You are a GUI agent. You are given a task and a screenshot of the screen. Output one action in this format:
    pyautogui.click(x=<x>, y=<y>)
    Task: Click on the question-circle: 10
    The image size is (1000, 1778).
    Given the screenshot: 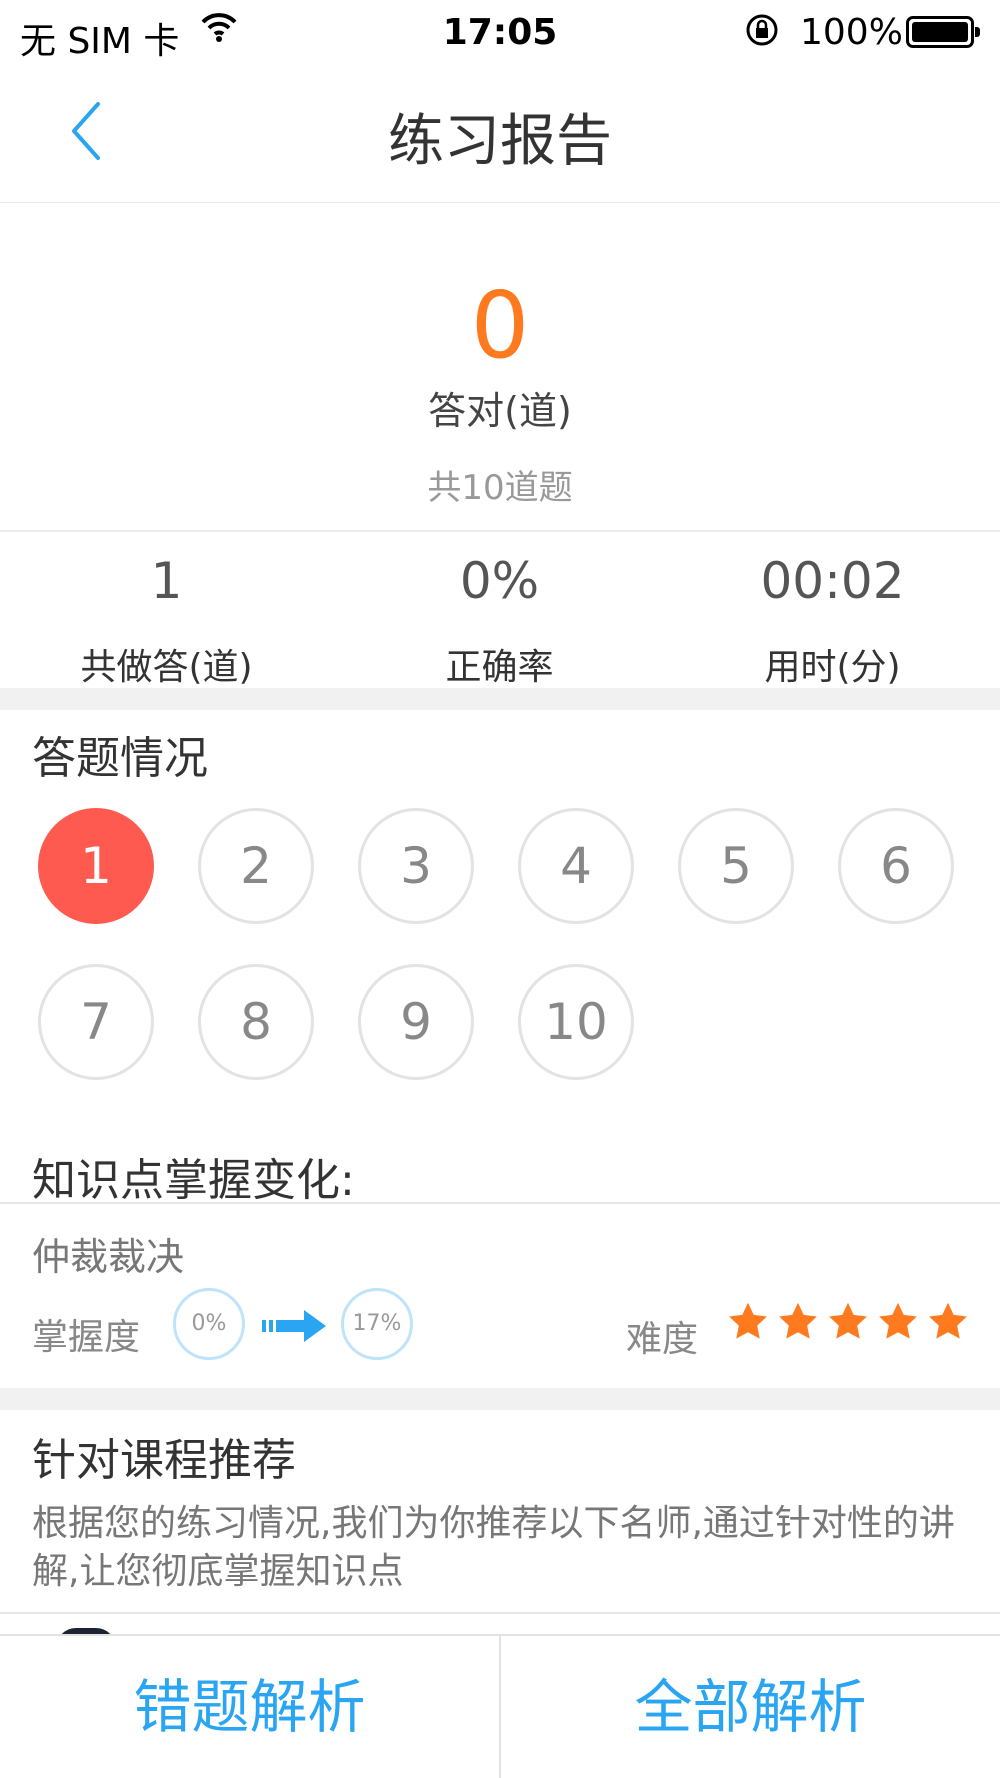 What is the action you would take?
    pyautogui.click(x=576, y=1022)
    